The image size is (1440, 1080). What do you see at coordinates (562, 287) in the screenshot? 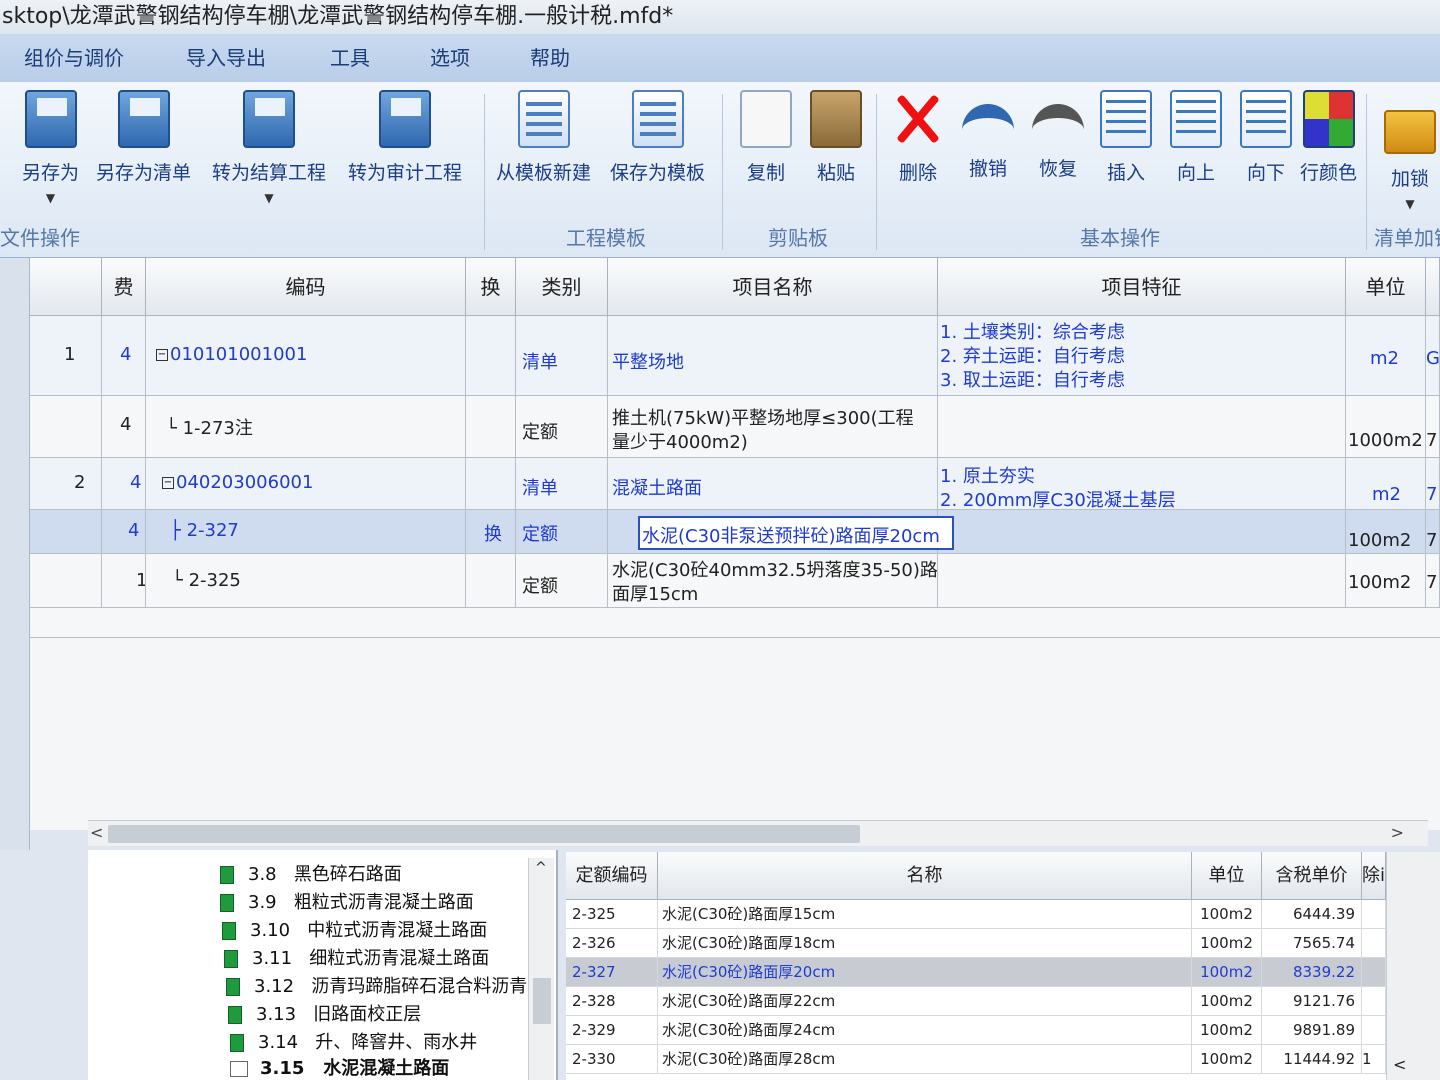
I see `header-type: 类别` at bounding box center [562, 287].